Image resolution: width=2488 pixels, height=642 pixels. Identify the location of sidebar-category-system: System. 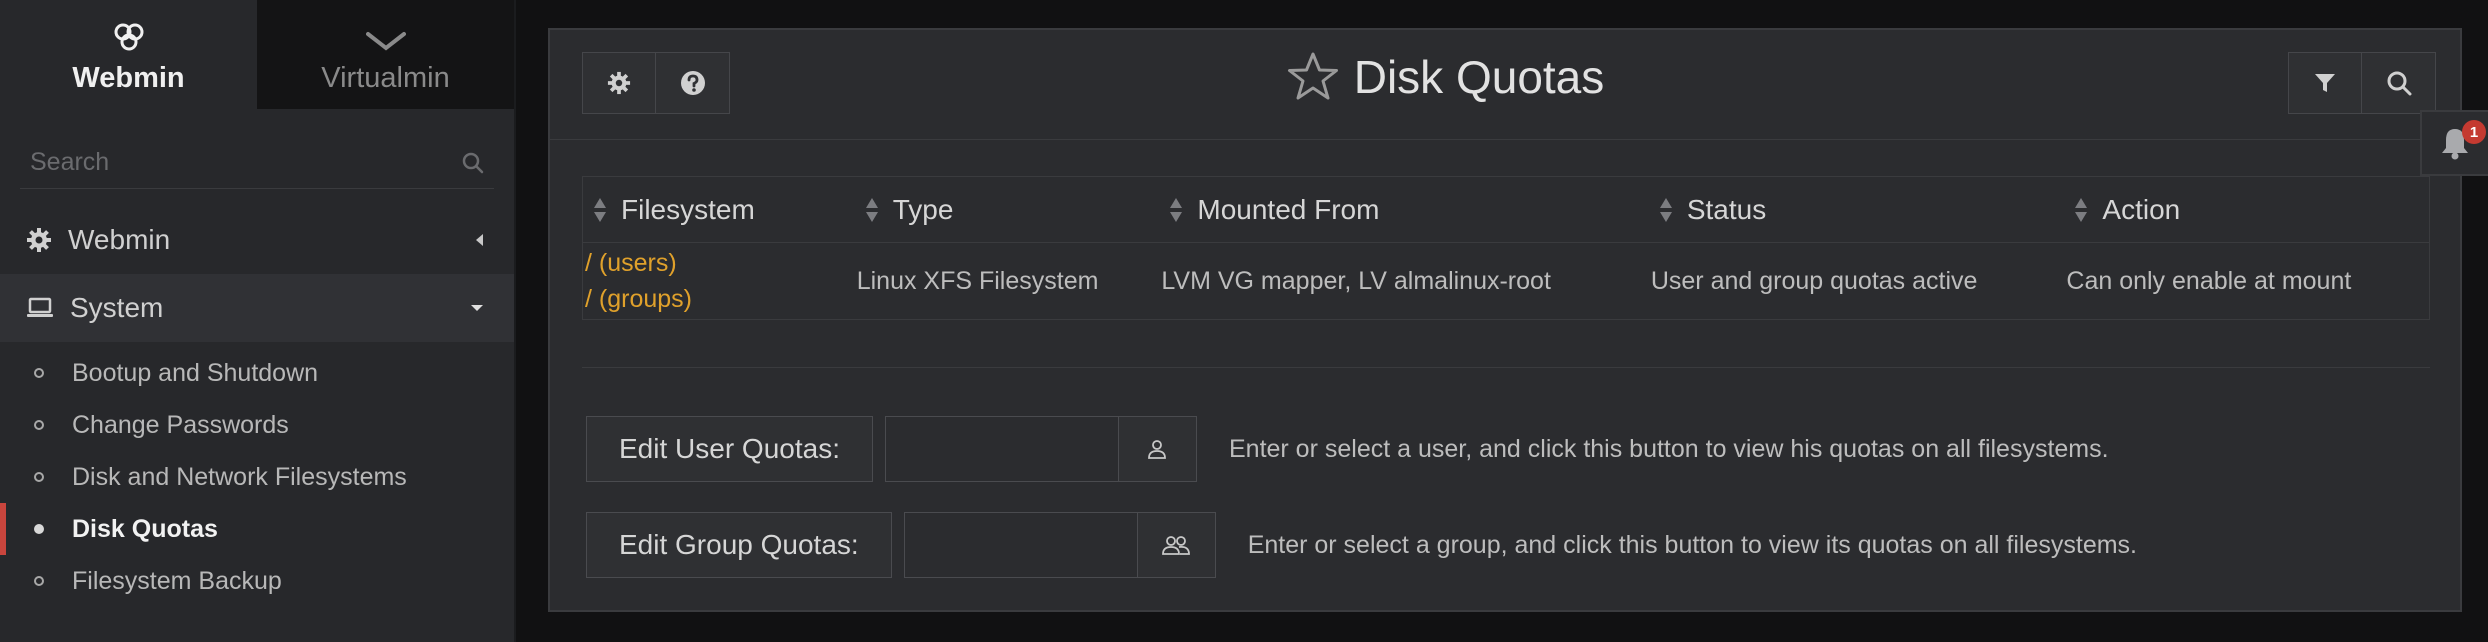
(257, 308).